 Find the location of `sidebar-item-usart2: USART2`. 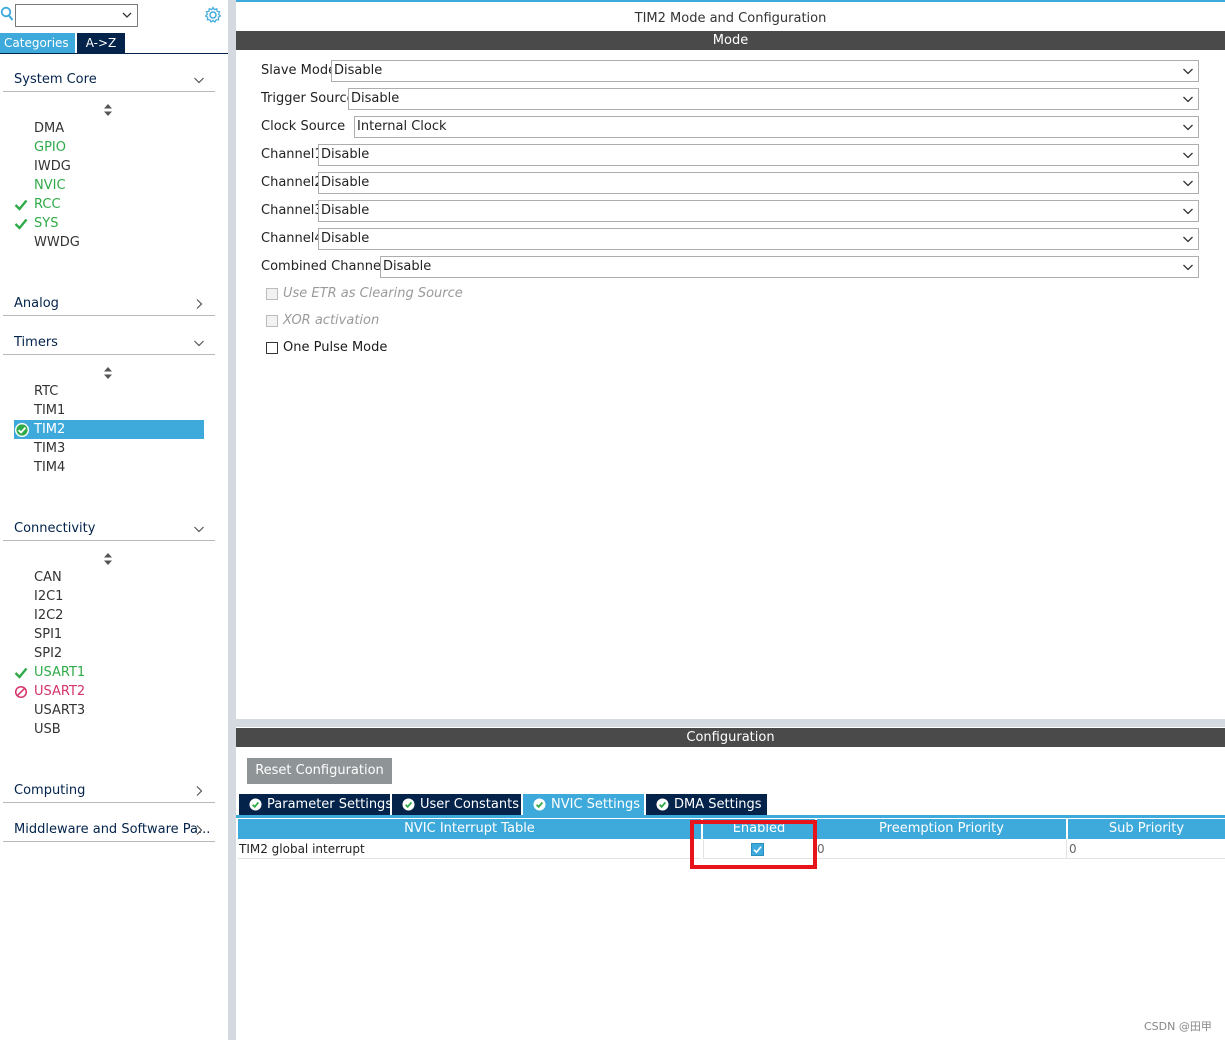

sidebar-item-usart2: USART2 is located at coordinates (109, 691).